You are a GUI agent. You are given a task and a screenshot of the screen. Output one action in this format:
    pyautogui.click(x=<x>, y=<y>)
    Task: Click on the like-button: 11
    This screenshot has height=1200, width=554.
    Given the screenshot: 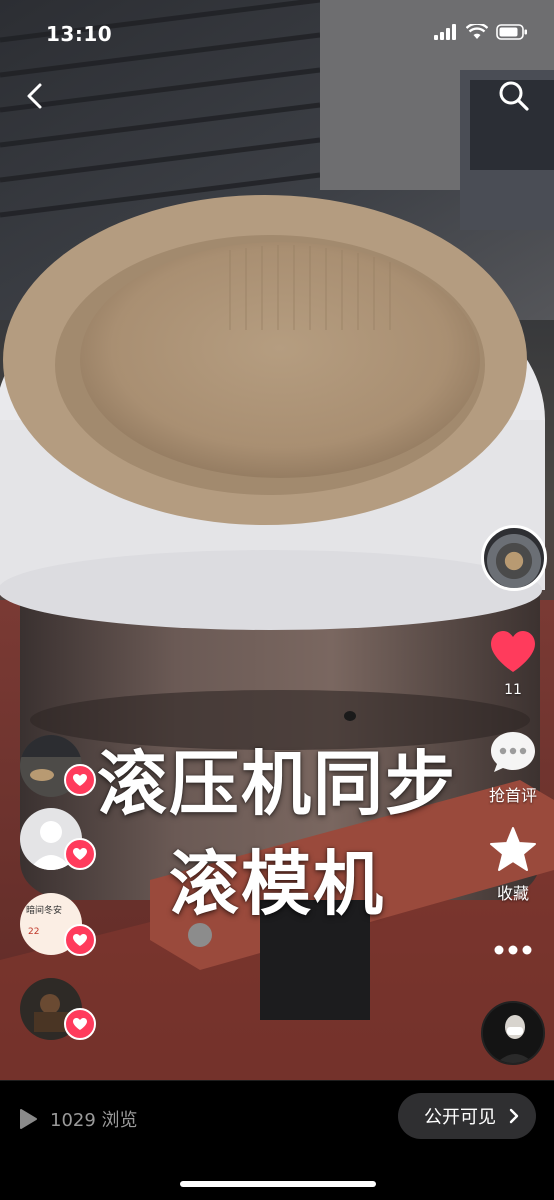 What is the action you would take?
    pyautogui.click(x=513, y=664)
    